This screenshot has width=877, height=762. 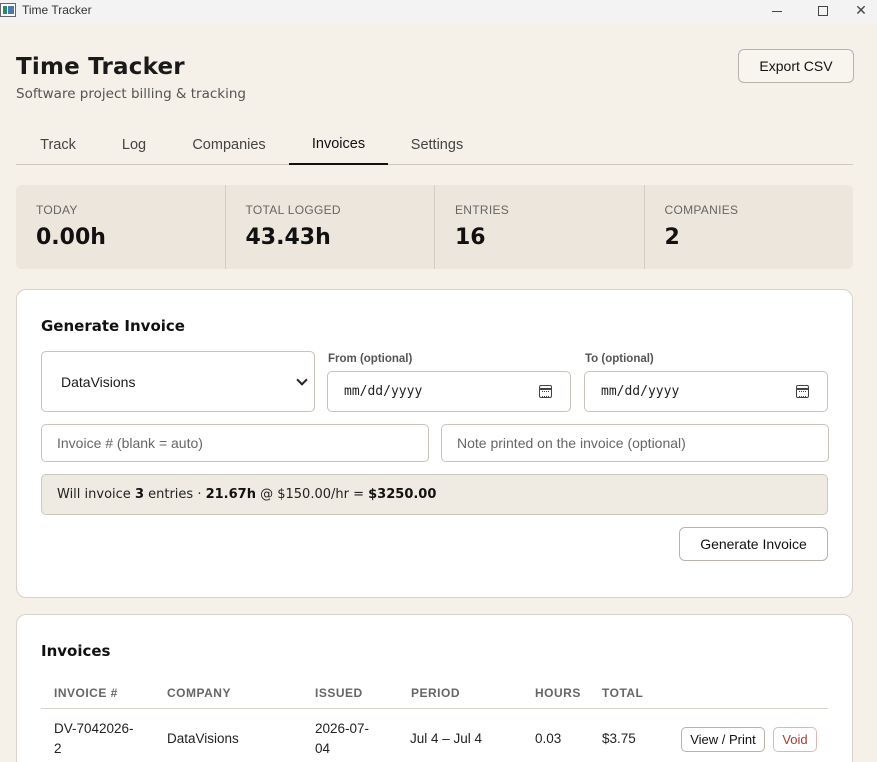 What do you see at coordinates (230, 494) in the screenshot?
I see `summary-hours: 21.67h` at bounding box center [230, 494].